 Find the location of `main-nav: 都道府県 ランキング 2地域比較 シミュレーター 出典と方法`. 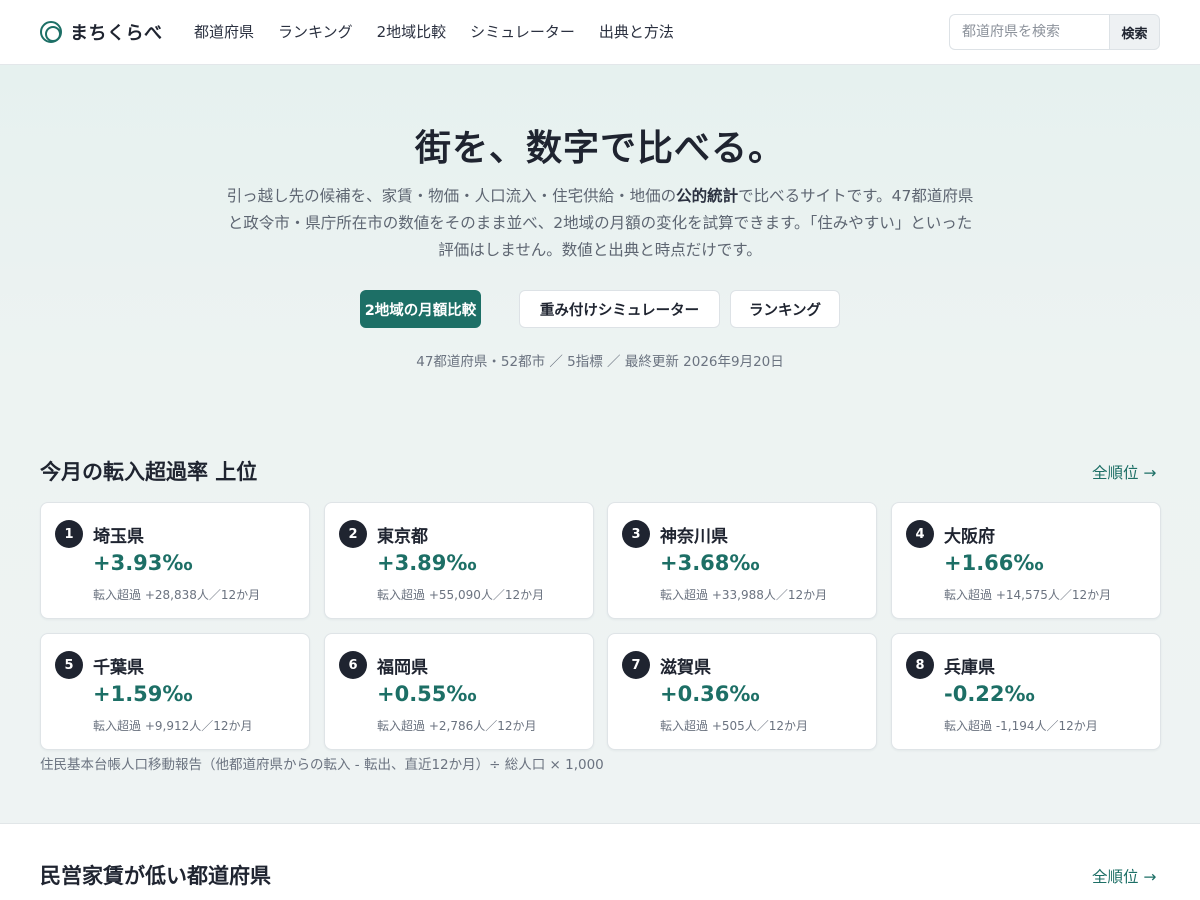

main-nav: 都道府県 ランキング 2地域比較 シミュレーター 出典と方法 is located at coordinates (446, 31).